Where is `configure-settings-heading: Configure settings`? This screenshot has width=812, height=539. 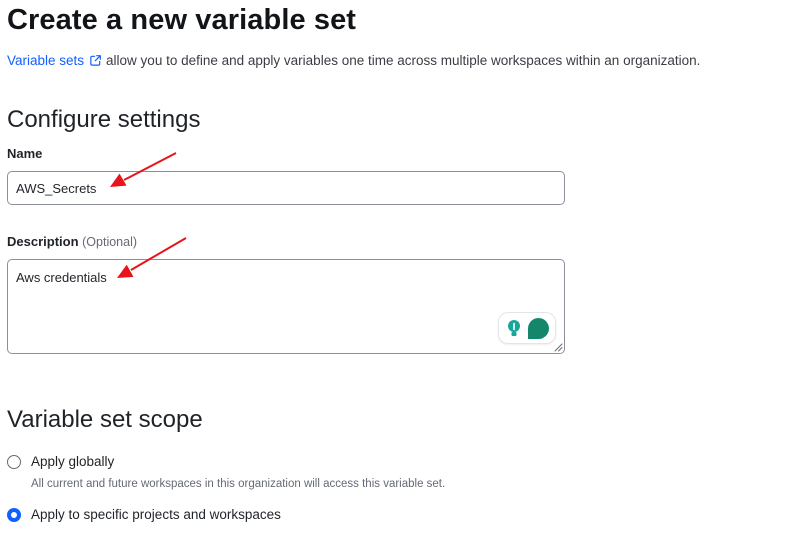
configure-settings-heading: Configure settings is located at coordinates (104, 119).